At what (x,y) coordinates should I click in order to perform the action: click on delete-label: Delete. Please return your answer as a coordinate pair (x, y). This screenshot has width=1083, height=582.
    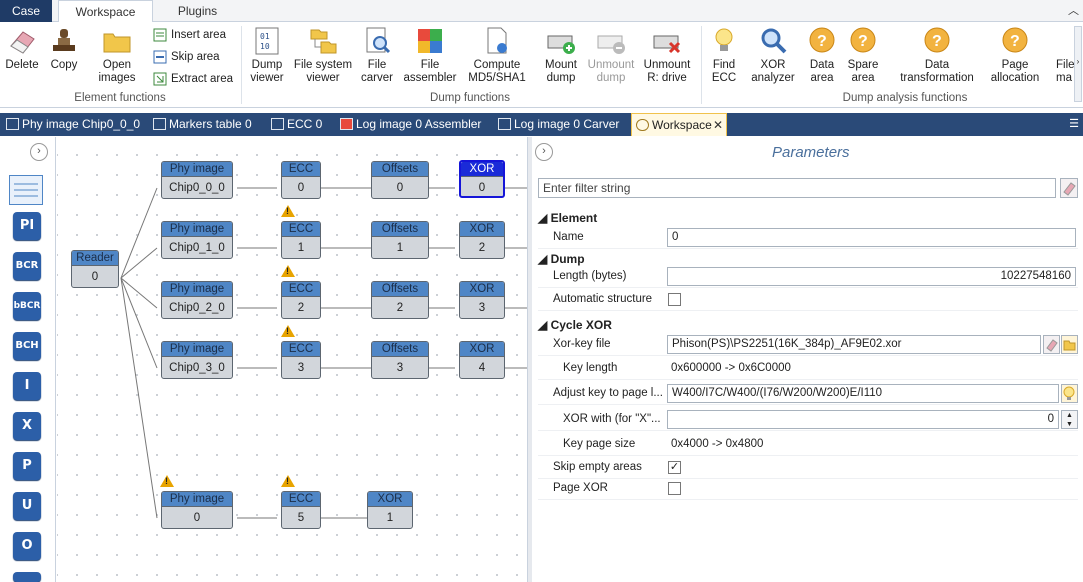
    Looking at the image, I should click on (22, 65).